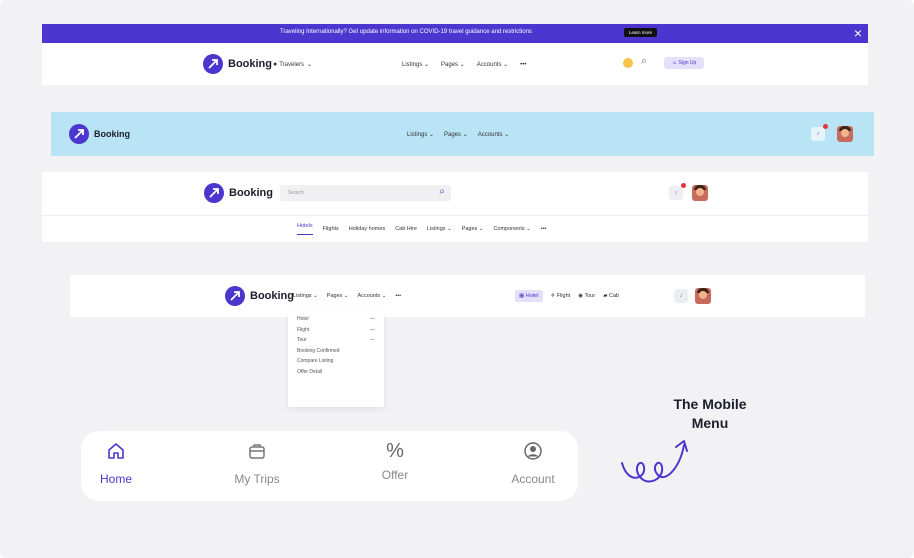 The height and width of the screenshot is (558, 914). I want to click on dropdown-item-tour: Tour —, so click(336, 340).